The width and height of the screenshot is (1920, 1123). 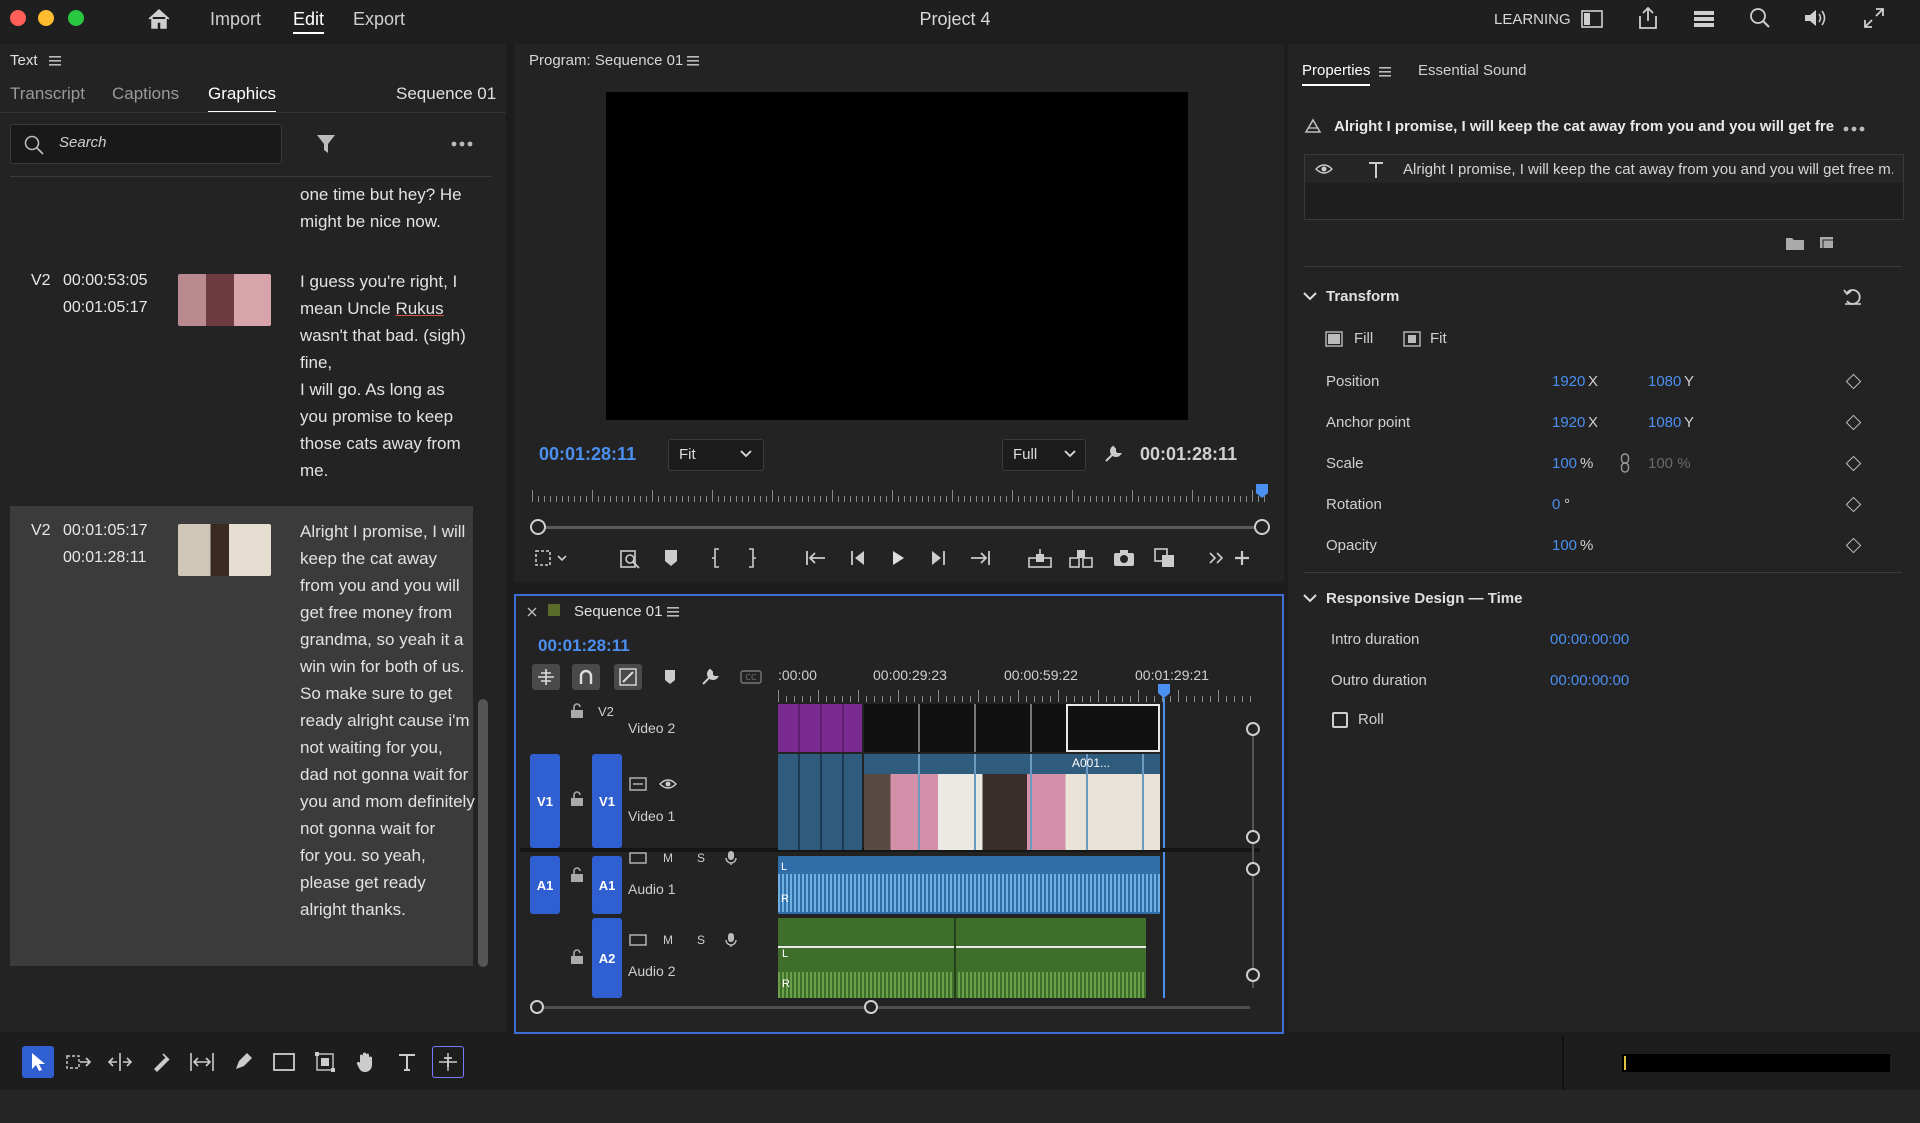 I want to click on go-to-out-icon, so click(x=980, y=558).